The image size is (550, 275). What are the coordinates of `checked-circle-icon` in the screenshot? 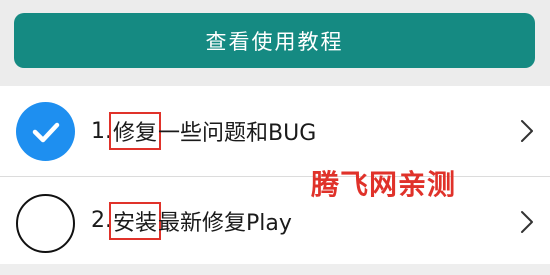 It's located at (45, 131).